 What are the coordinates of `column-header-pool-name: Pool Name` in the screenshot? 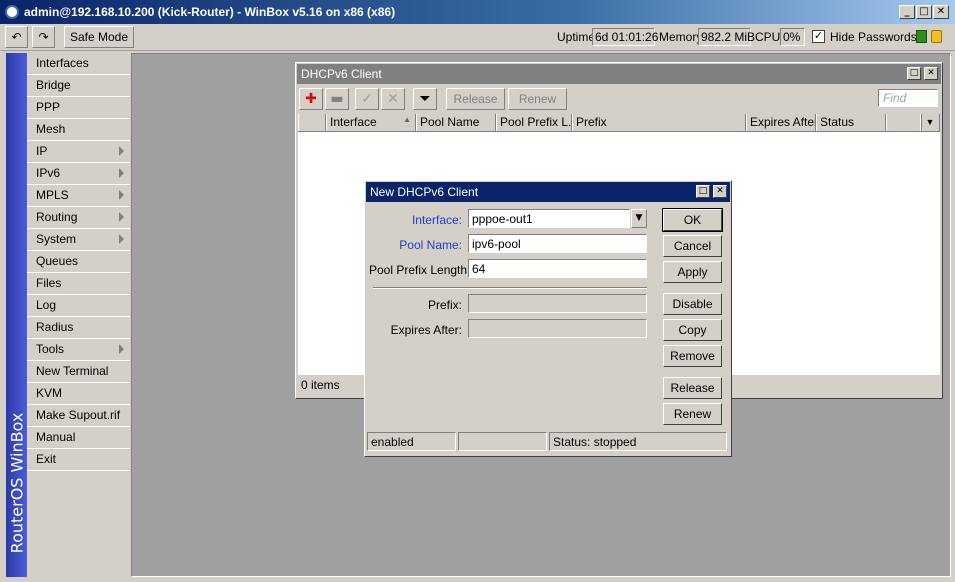 It's located at (456, 122).